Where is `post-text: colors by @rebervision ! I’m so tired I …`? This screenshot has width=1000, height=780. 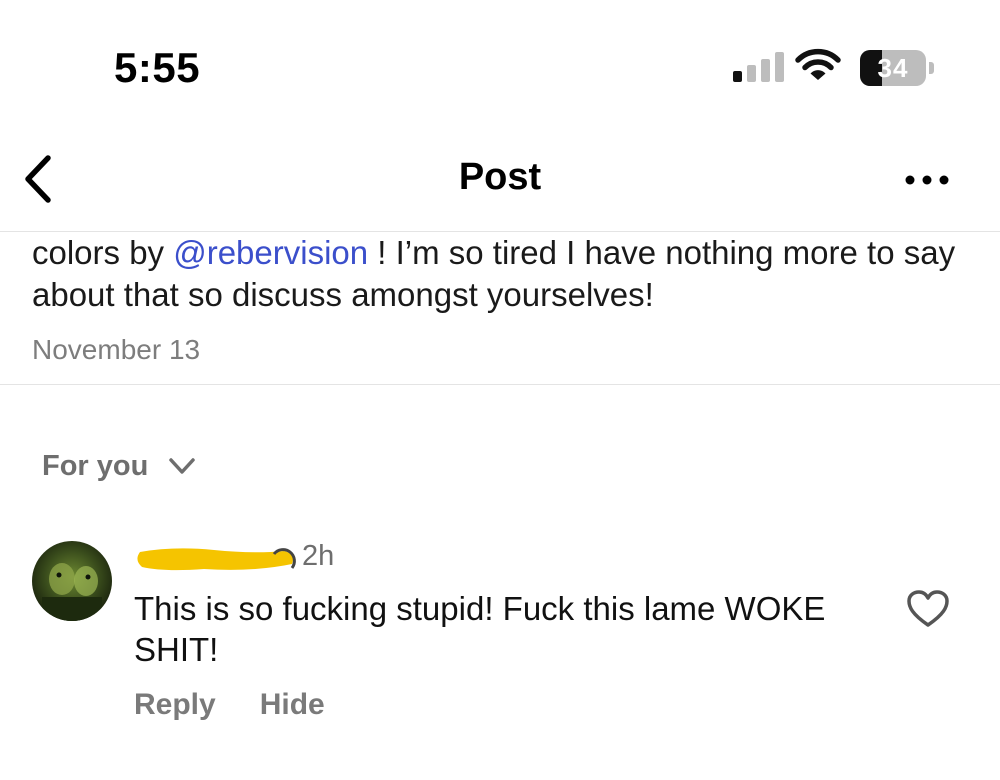
post-text: colors by @rebervision ! I’m so tired I … is located at coordinates (507, 274).